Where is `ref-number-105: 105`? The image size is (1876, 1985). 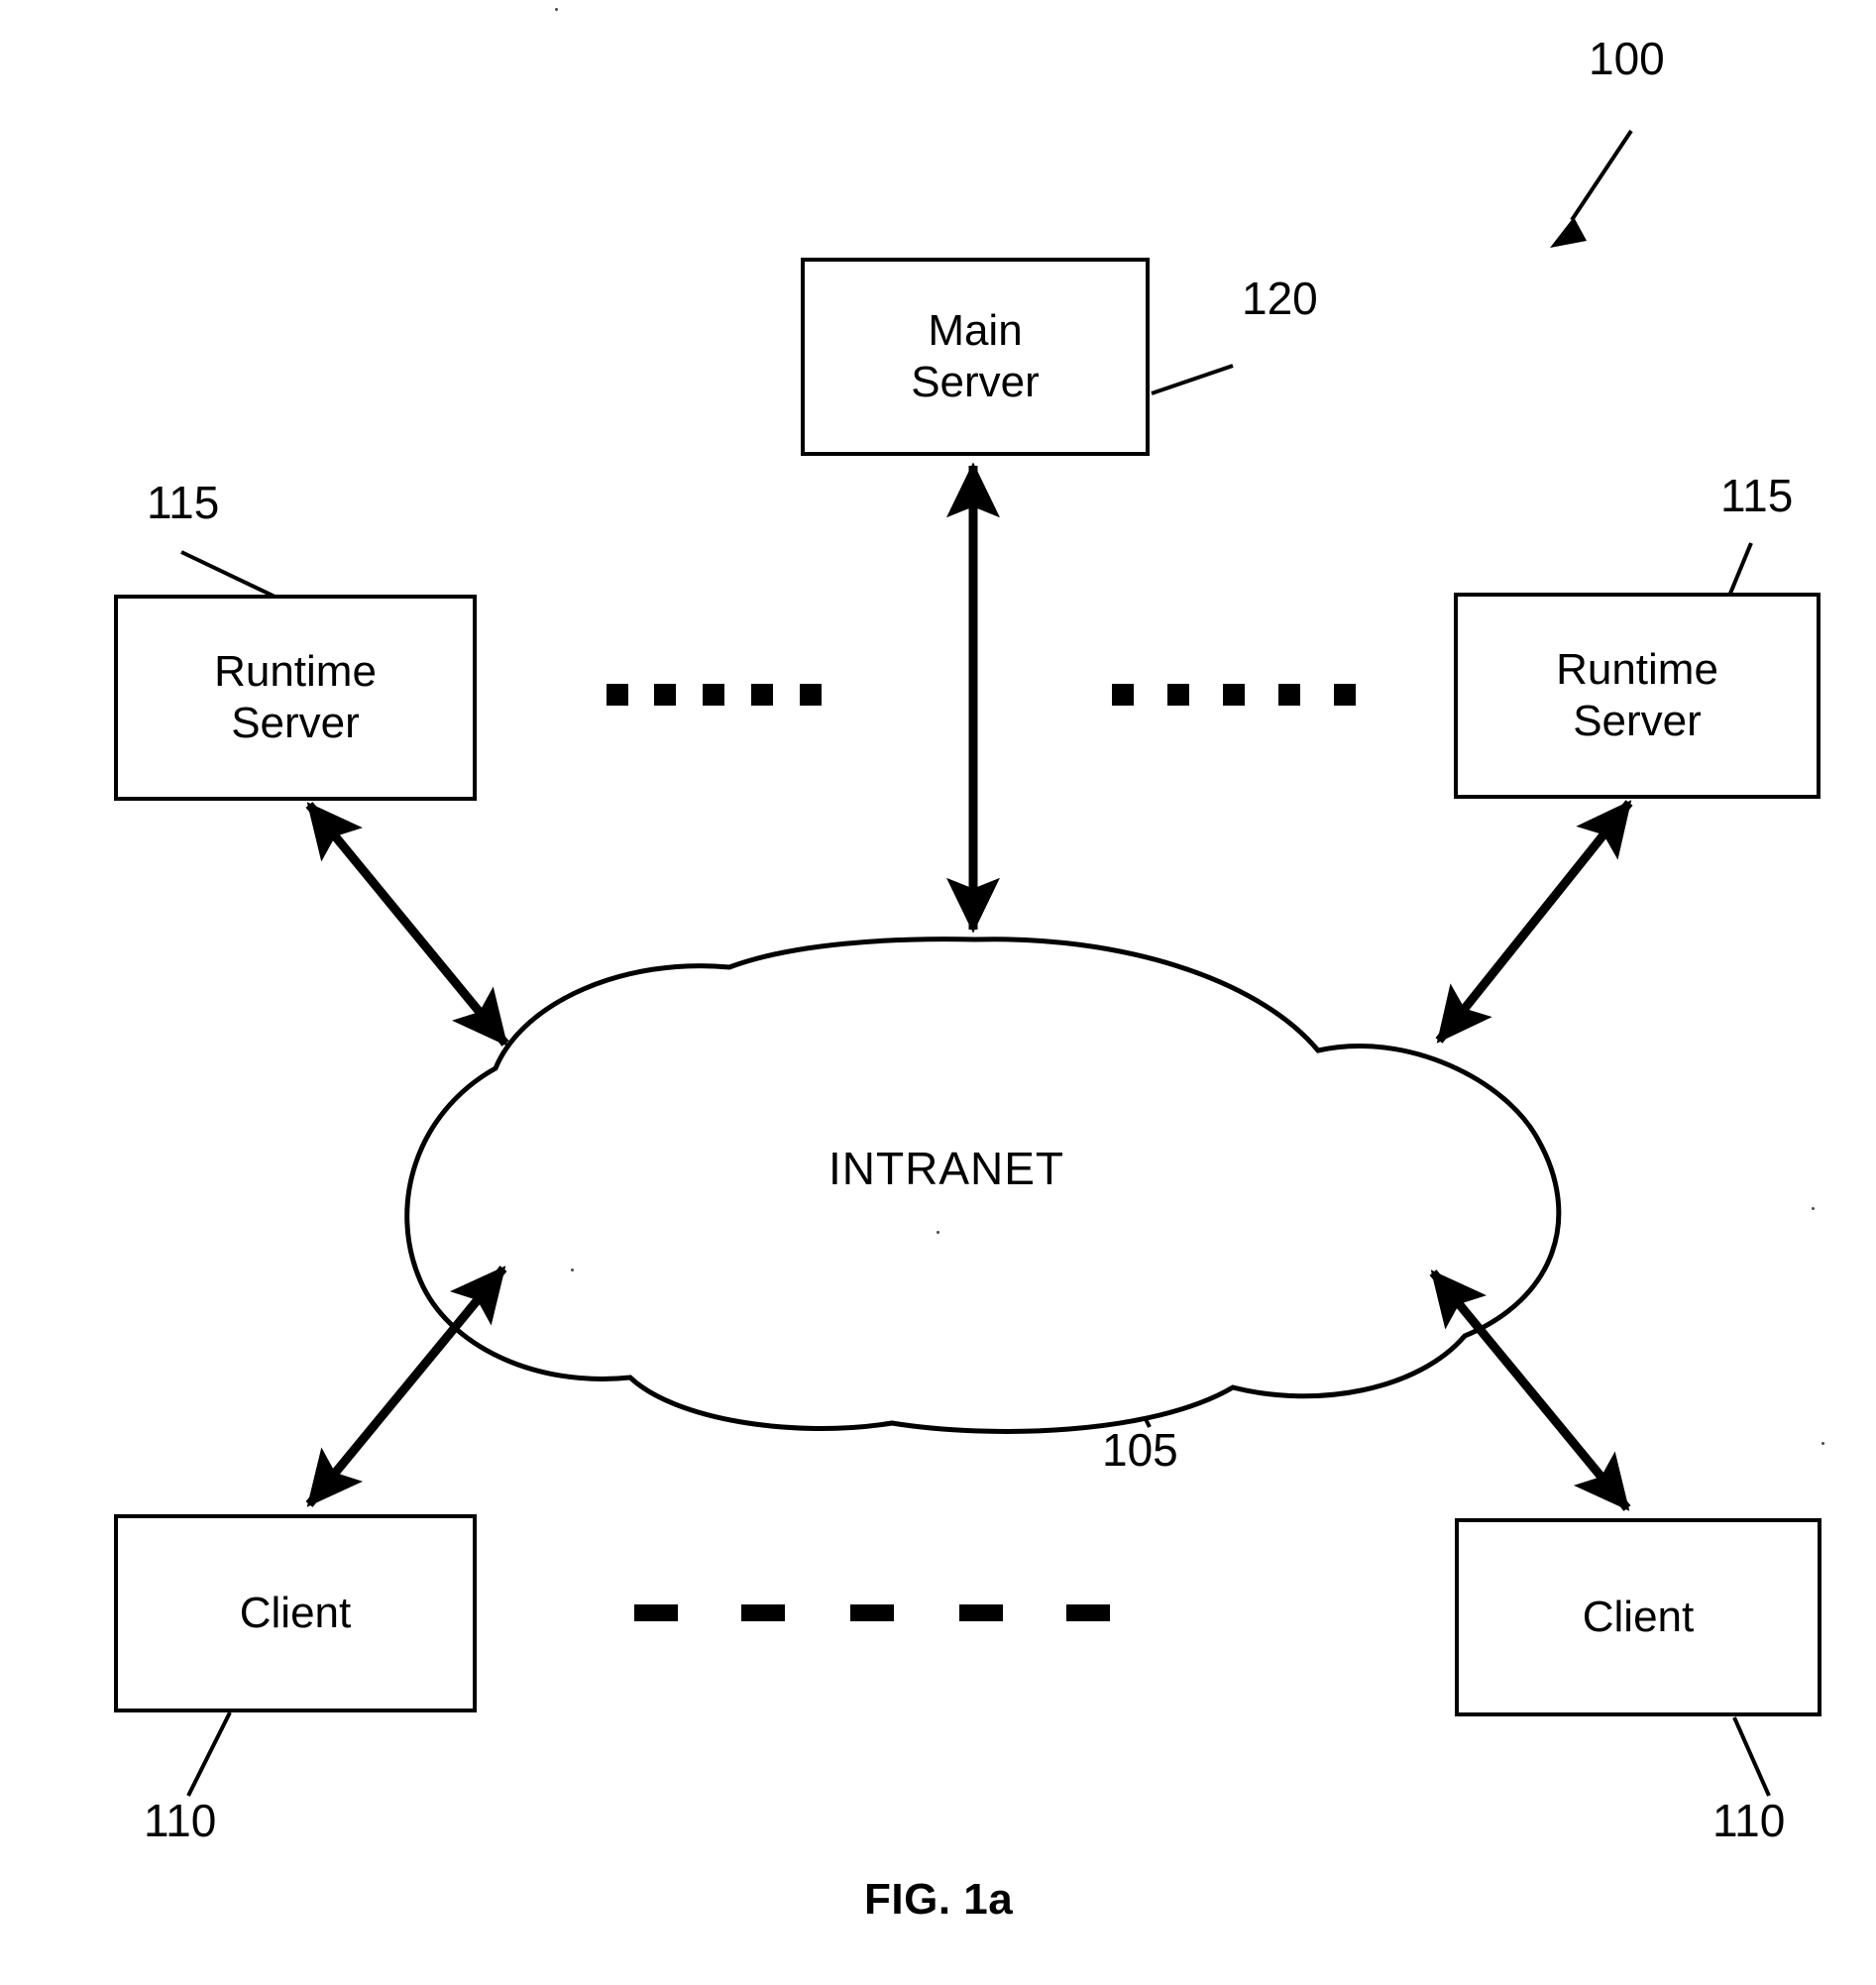 ref-number-105: 105 is located at coordinates (1140, 1450).